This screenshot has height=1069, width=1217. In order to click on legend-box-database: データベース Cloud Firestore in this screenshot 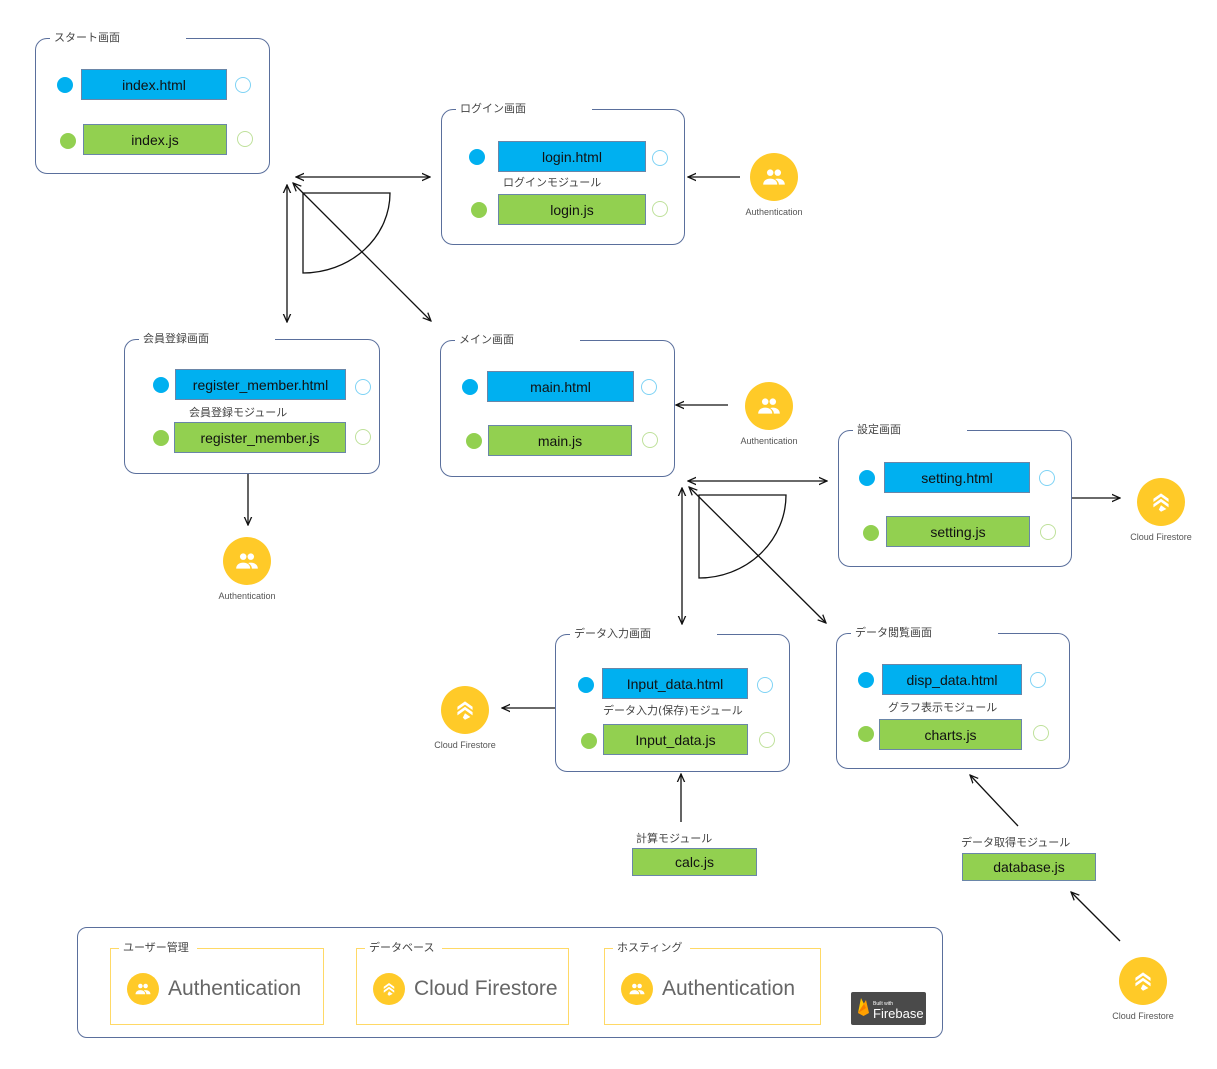, I will do `click(462, 982)`.